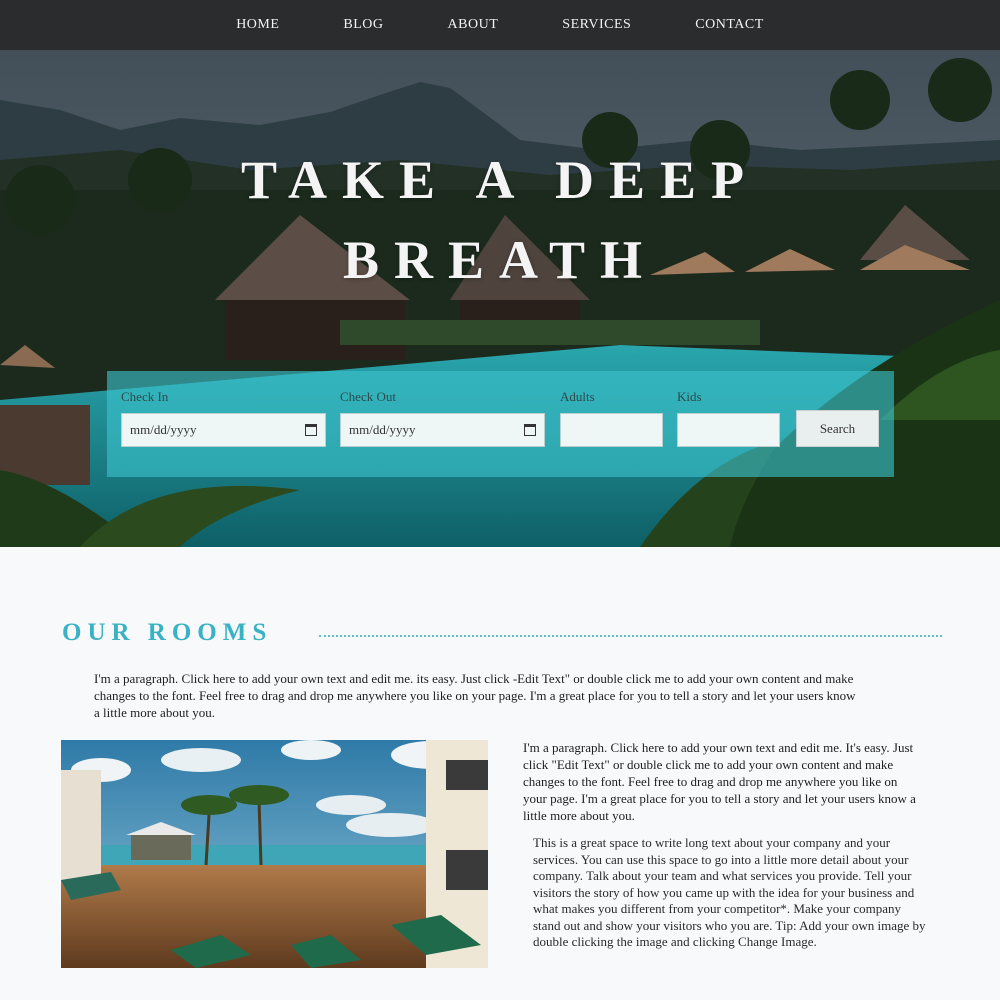 This screenshot has width=1000, height=1000. Describe the element at coordinates (577, 396) in the screenshot. I see `adults-label: Adults` at that location.